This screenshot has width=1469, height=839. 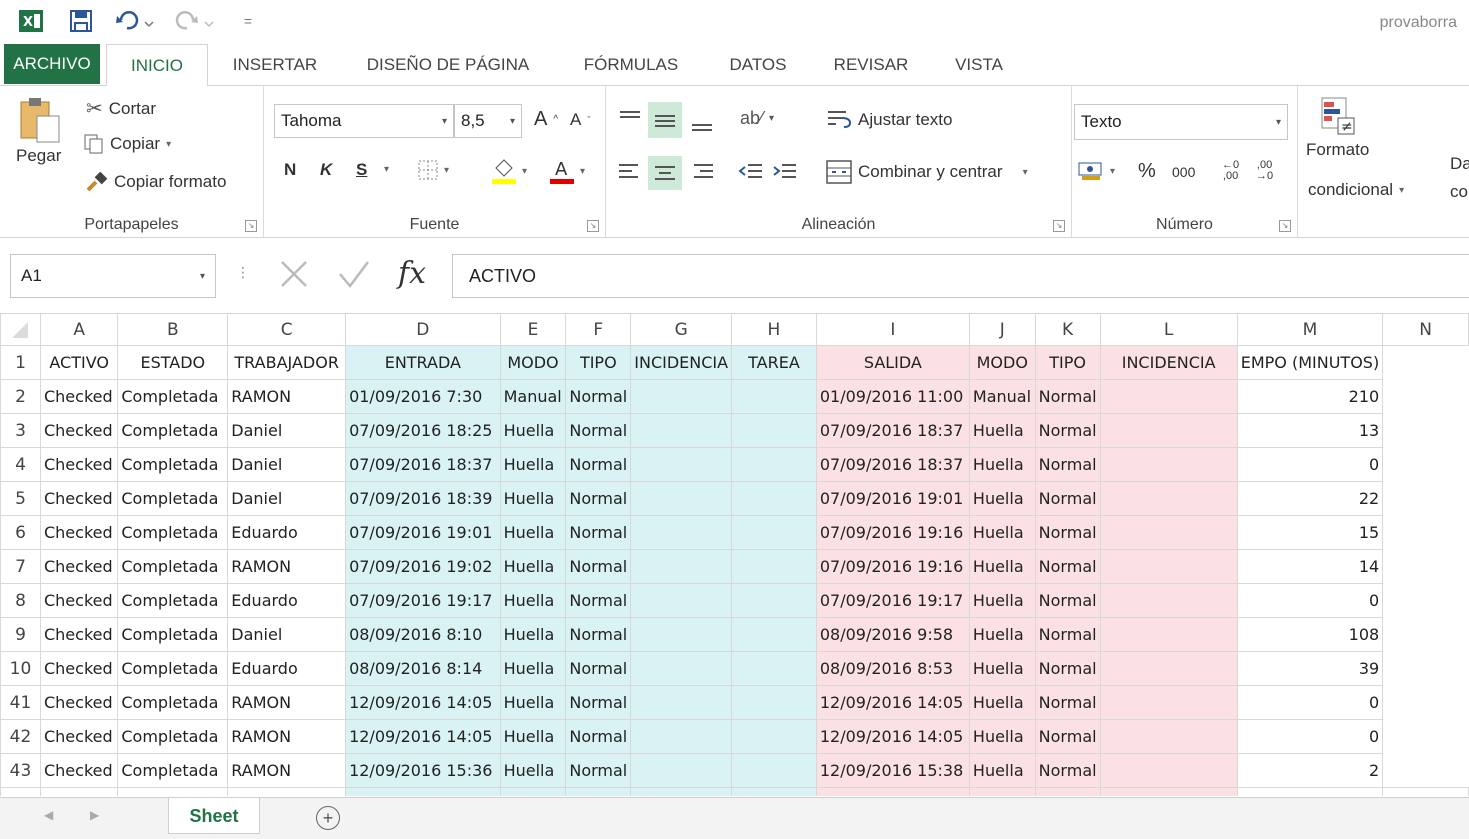 What do you see at coordinates (20, 566) in the screenshot?
I see `row-header: 7` at bounding box center [20, 566].